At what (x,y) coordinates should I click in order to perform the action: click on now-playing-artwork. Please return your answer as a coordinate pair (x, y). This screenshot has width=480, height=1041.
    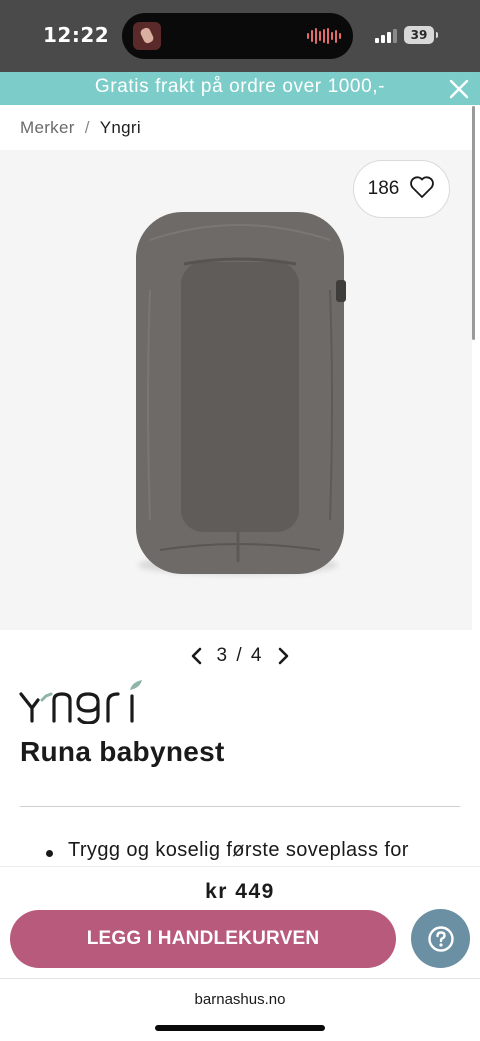
    Looking at the image, I should click on (147, 36).